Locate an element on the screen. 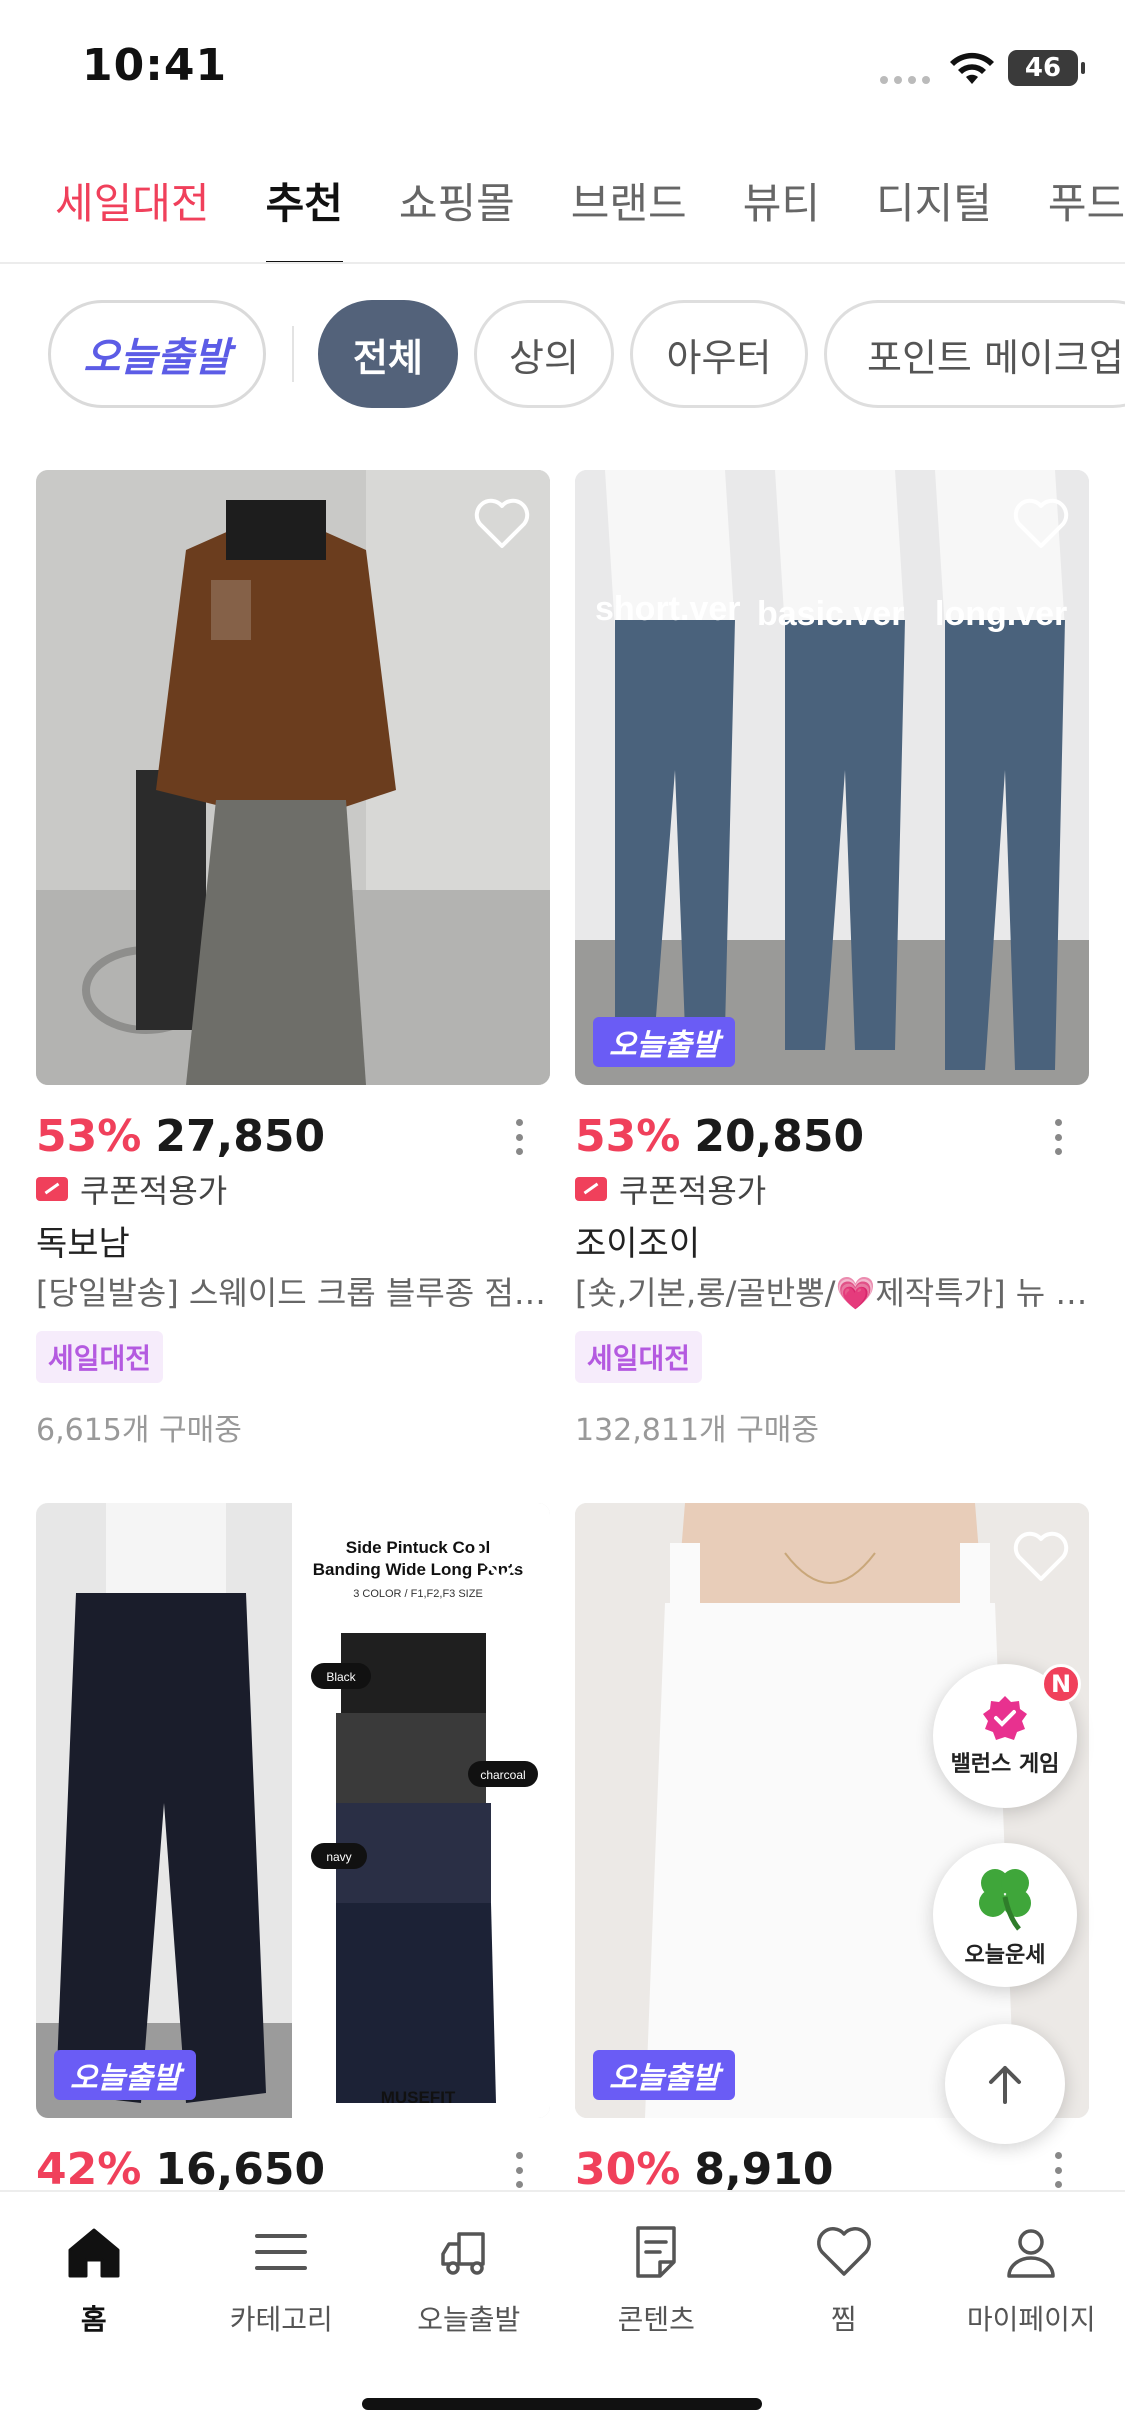  category-chip-bar: 오늘출발 전체 상의 아우터 포인트 메이크업 is located at coordinates (562, 354).